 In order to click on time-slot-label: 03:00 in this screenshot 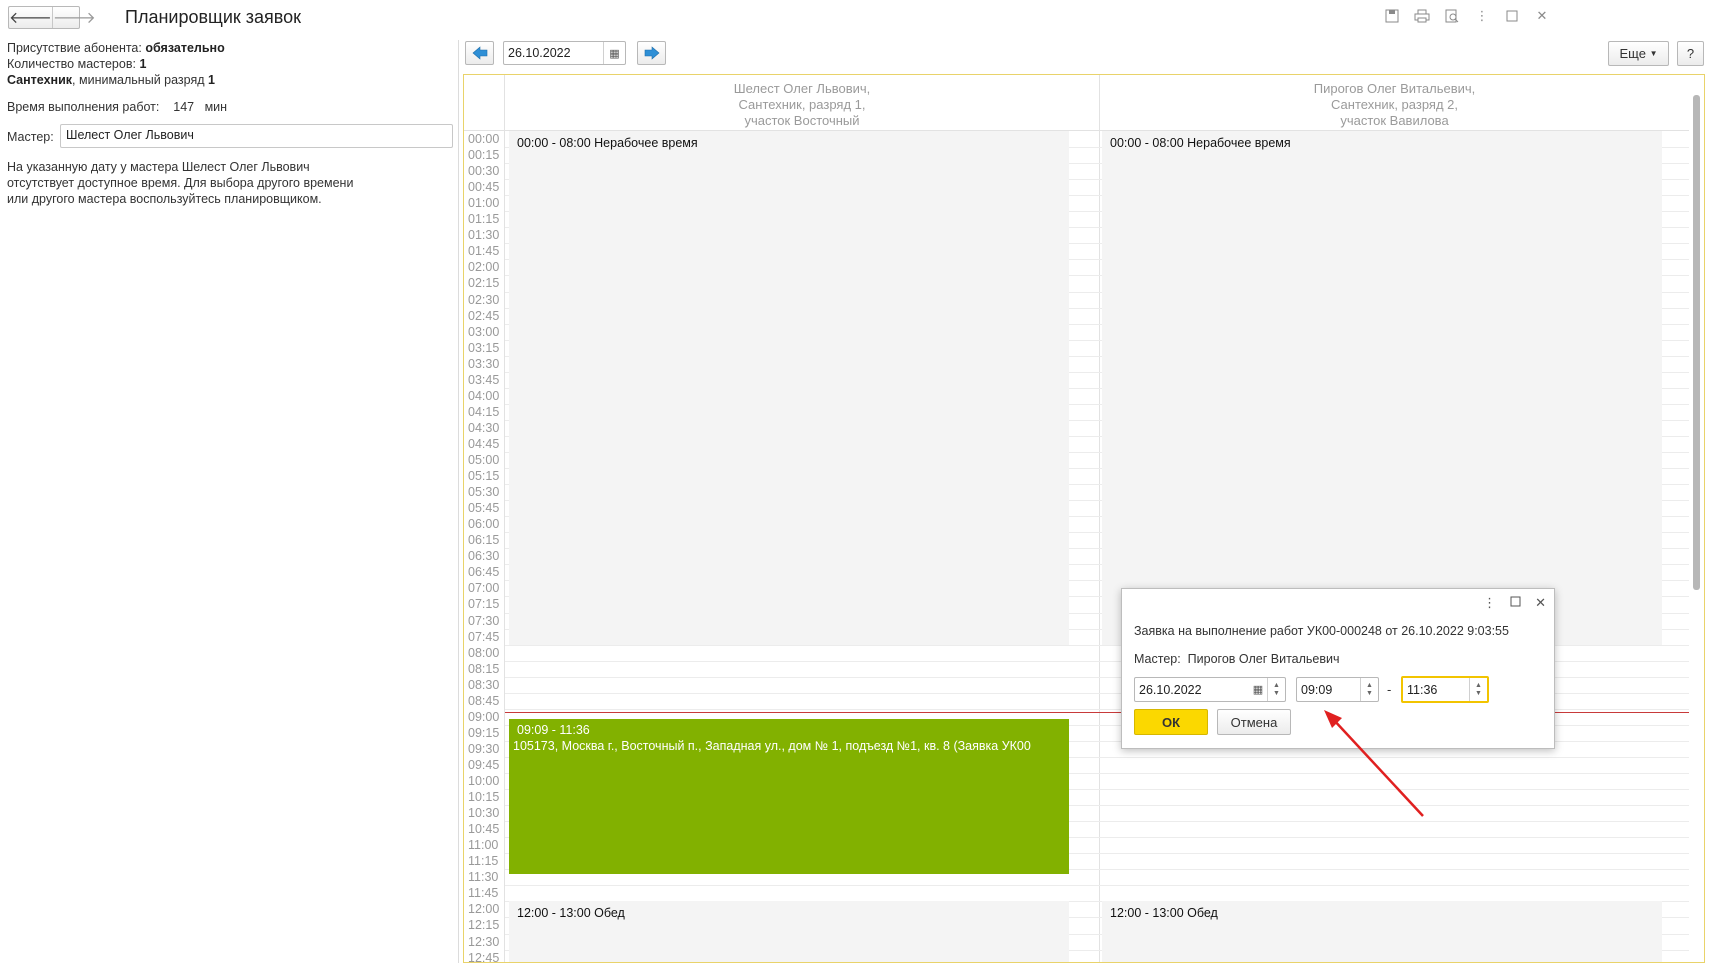, I will do `click(484, 331)`.